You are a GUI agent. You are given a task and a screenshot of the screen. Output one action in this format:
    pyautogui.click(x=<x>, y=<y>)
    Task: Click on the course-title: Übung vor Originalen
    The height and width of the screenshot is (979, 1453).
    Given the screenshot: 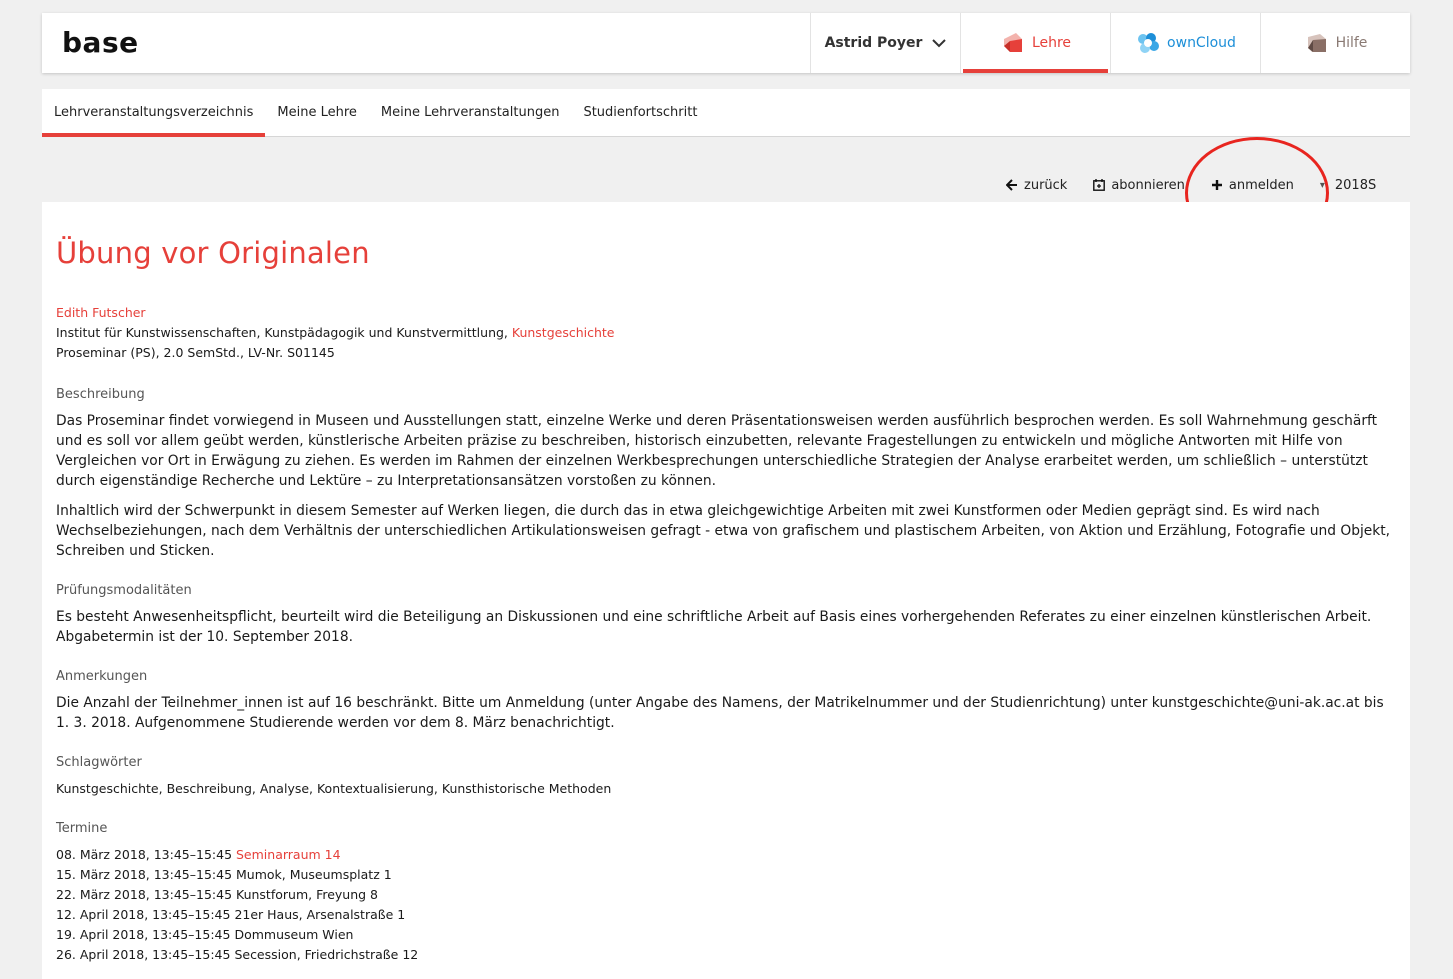 What is the action you would take?
    pyautogui.click(x=213, y=253)
    